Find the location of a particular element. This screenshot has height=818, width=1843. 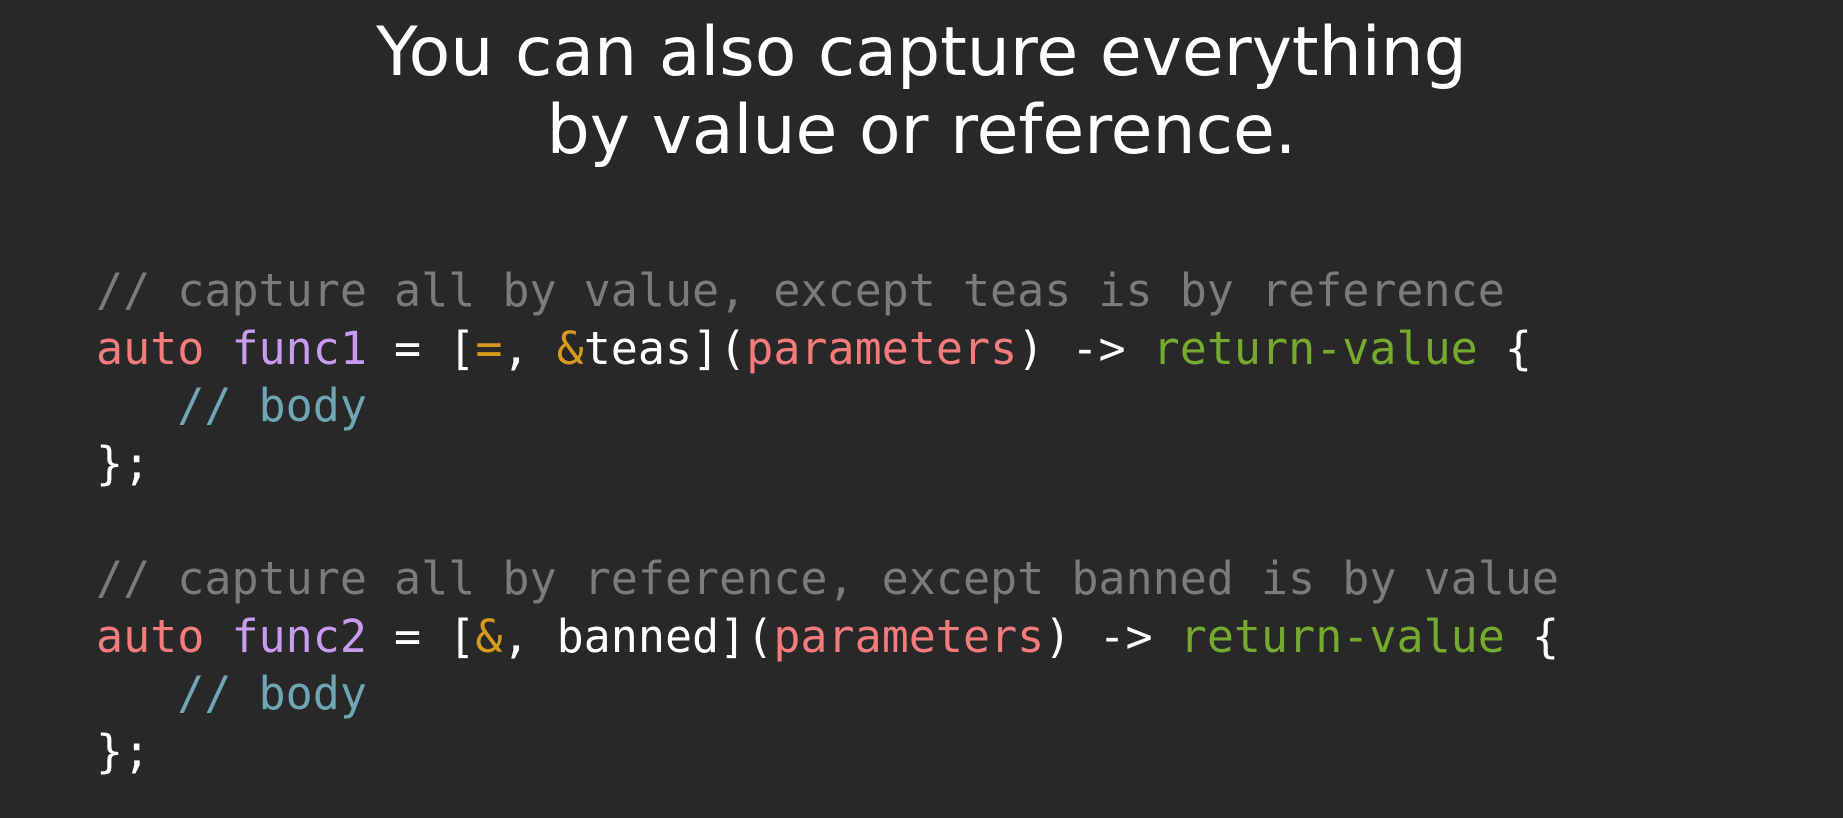

title-line-2: by value or reference. is located at coordinates (921, 130).